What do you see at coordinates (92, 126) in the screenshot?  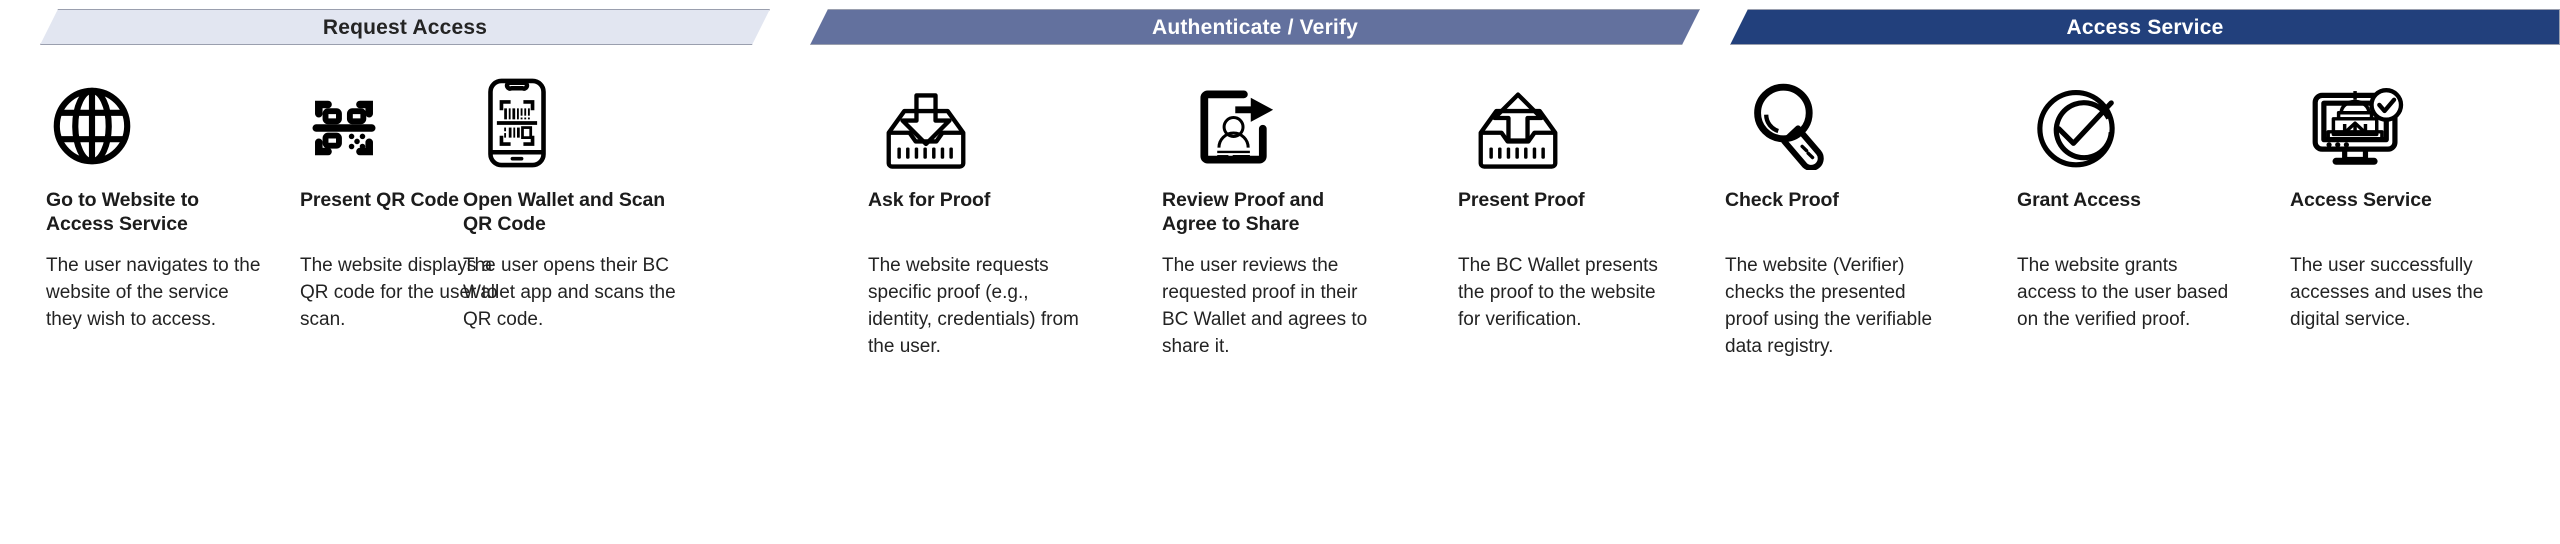 I see `globe-icon` at bounding box center [92, 126].